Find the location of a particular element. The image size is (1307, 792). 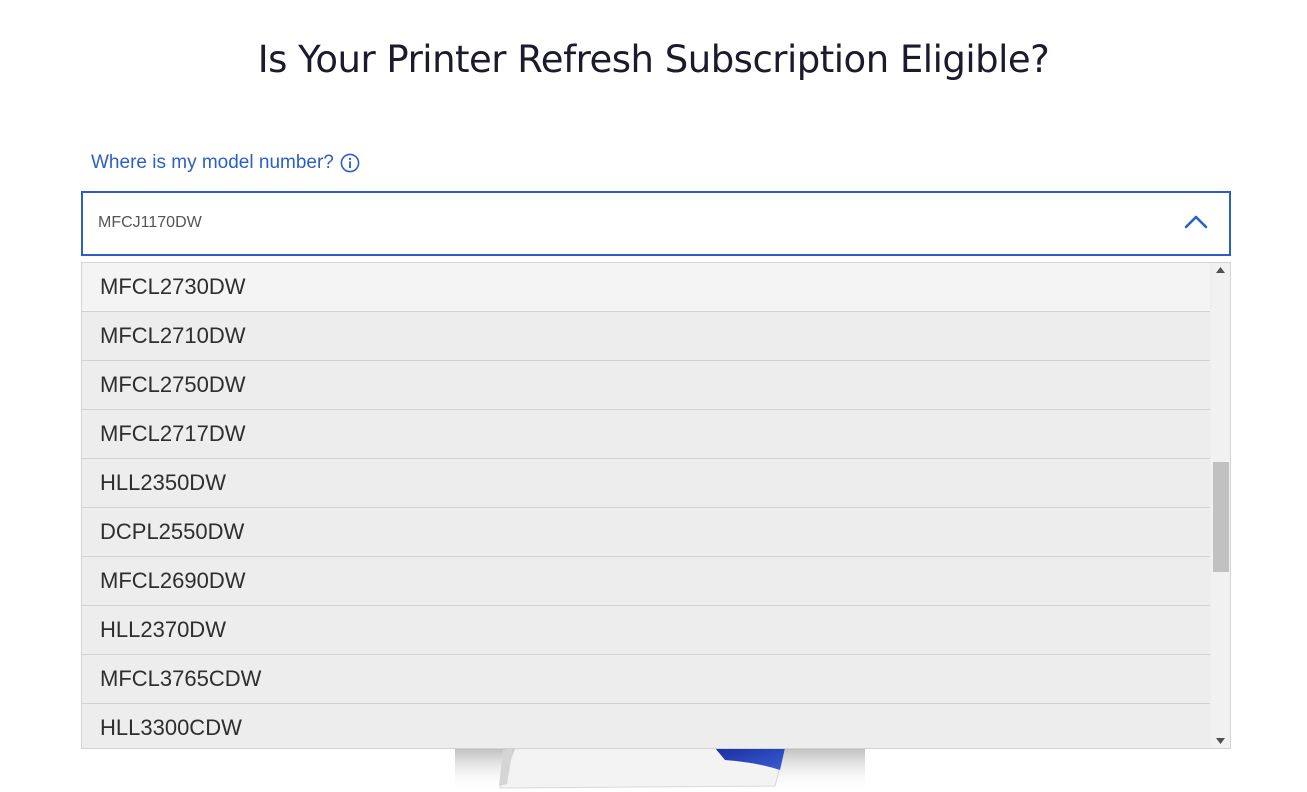

dropdown-option: MFCL2717DW is located at coordinates (646, 434).